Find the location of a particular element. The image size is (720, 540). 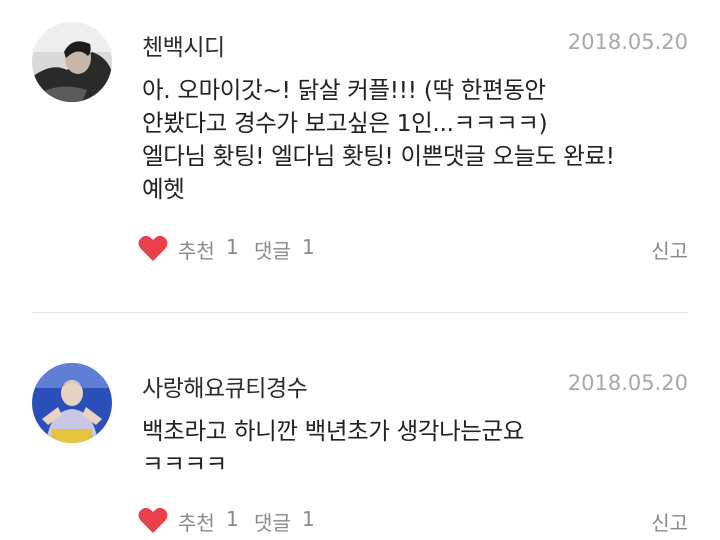

comment-line: 엘다님 홧팅! 엘다님 홧팅! 이쁜댓글 오늘도 완료! is located at coordinates (378, 156).